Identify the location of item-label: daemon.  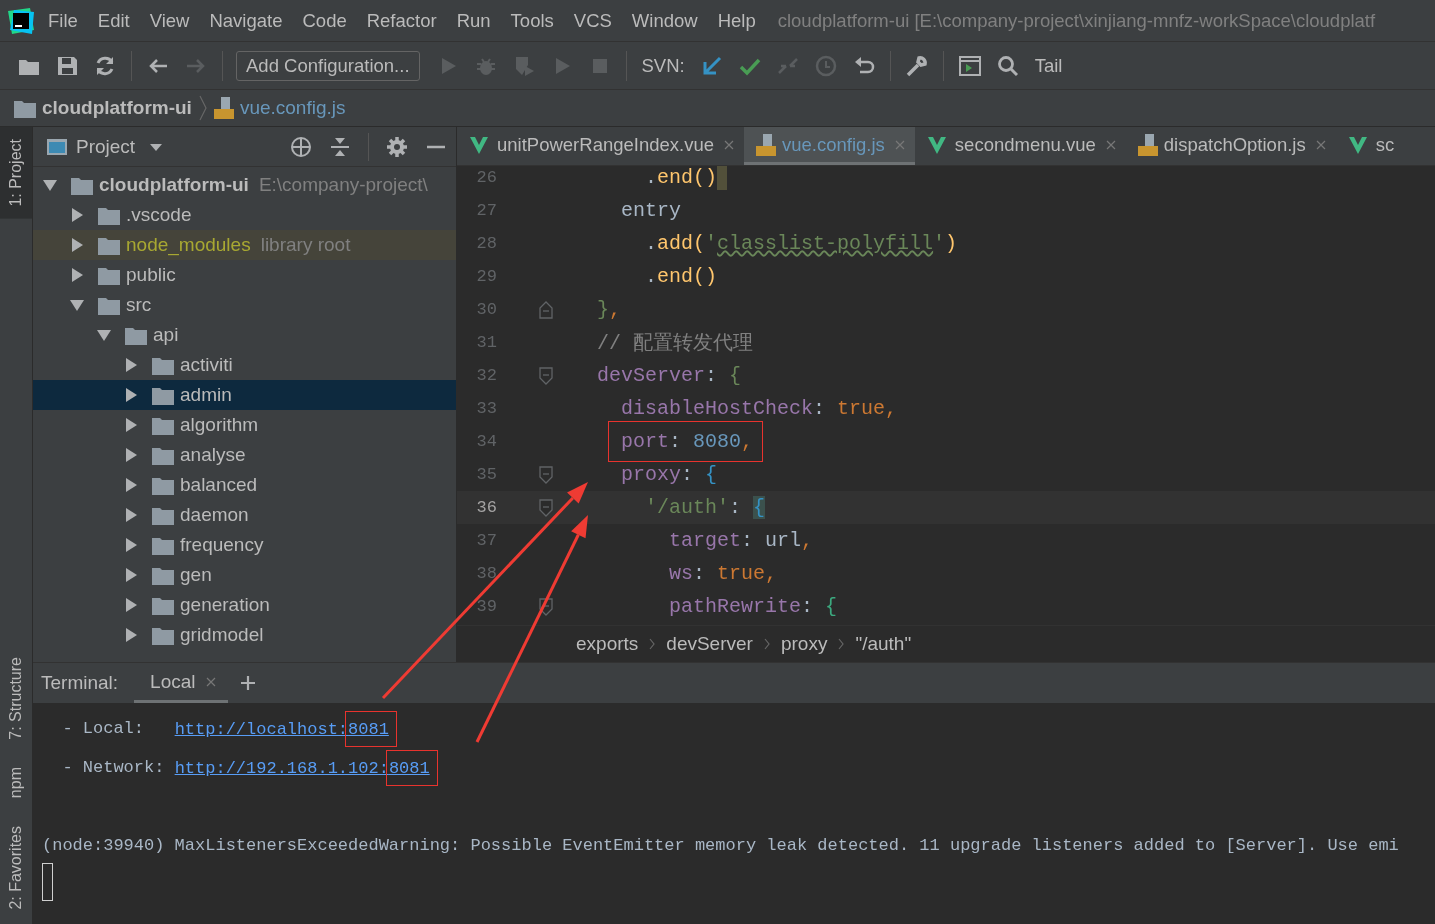
(214, 515).